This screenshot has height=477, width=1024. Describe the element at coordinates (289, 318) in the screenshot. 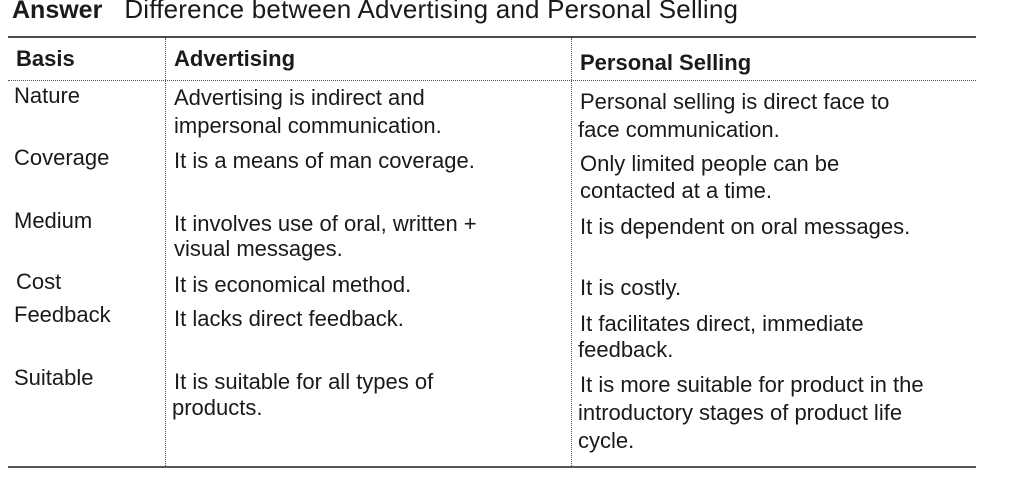

I see `advertising-feedback-line: It lacks direct feedback.` at that location.